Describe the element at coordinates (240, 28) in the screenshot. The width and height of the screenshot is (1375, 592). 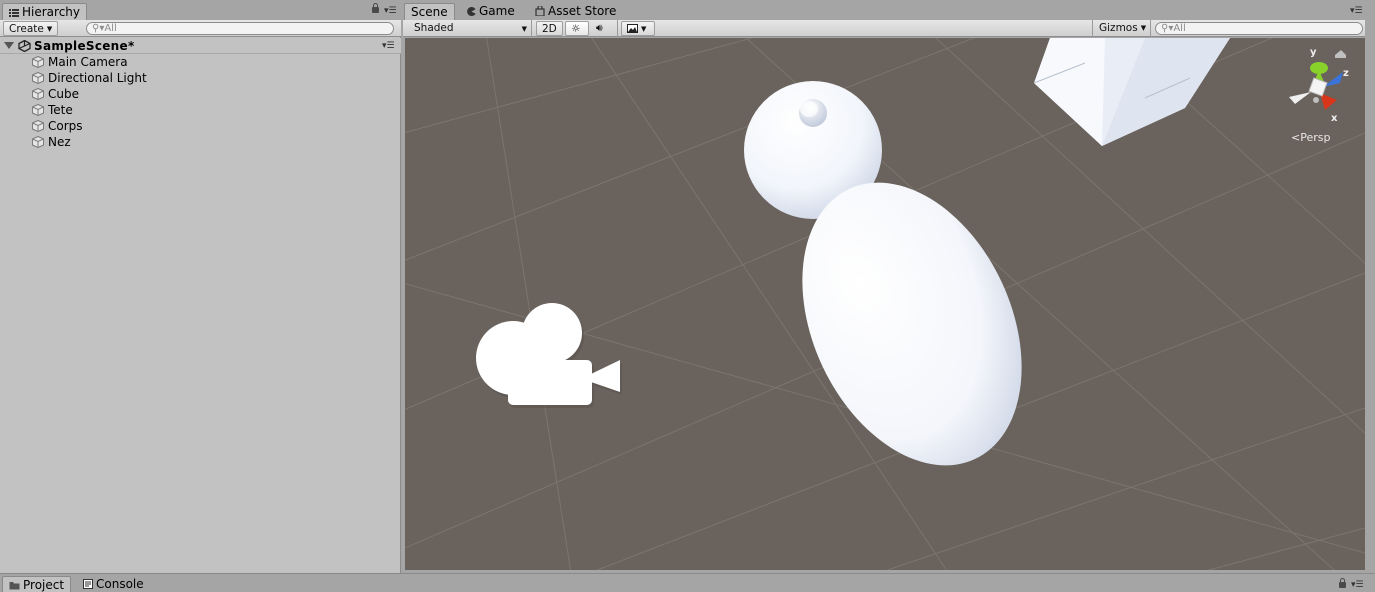
I see `hierarchy-search-input: ⚲▾All` at that location.